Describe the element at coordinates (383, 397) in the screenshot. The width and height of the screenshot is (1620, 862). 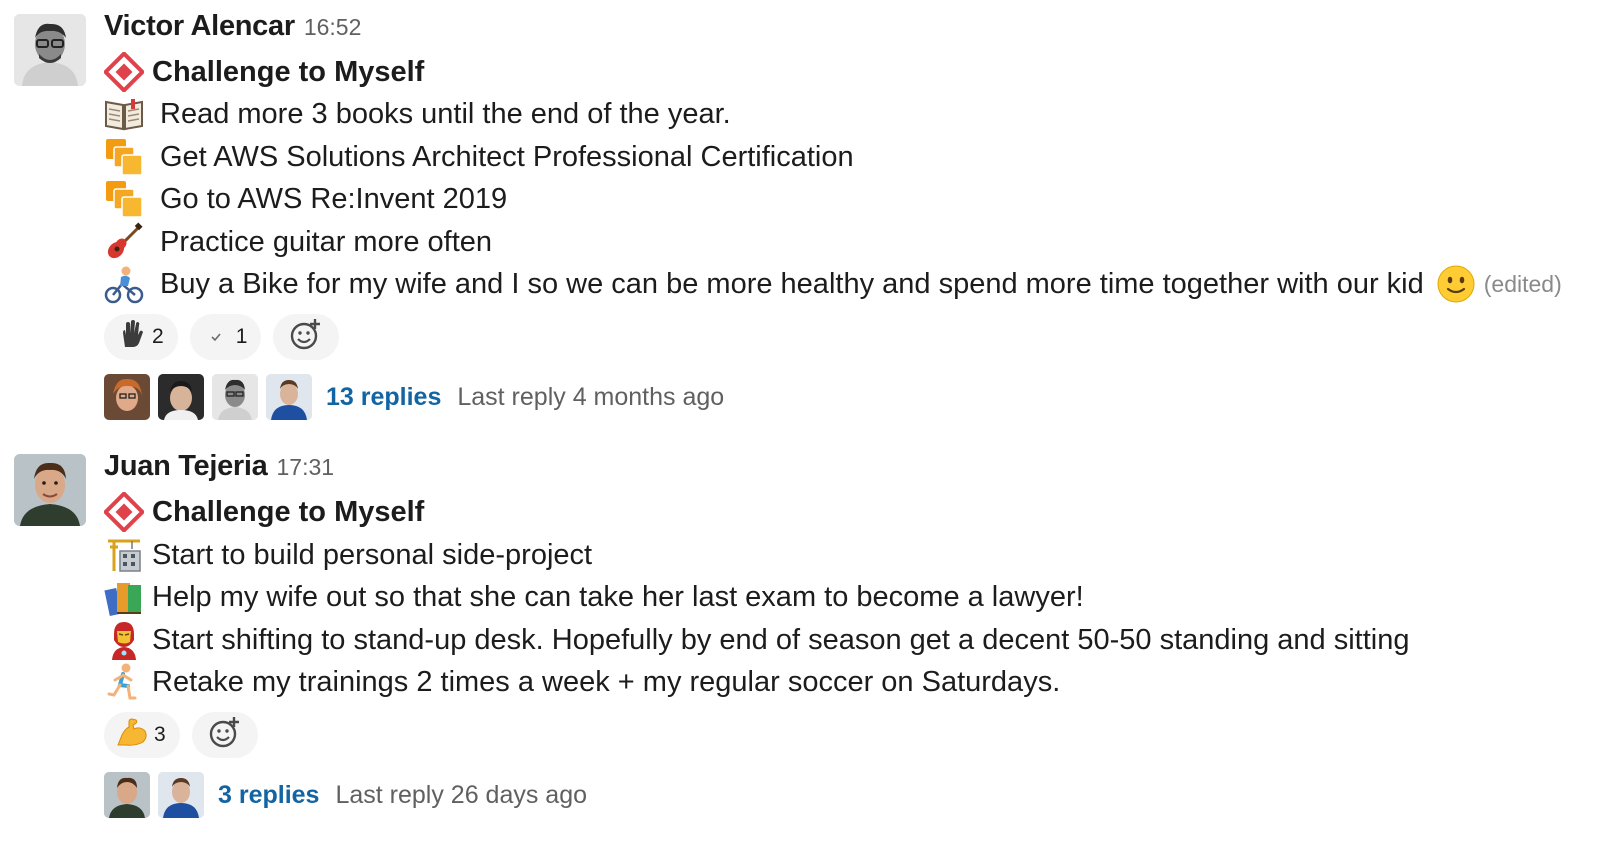
I see `replies-link: 13 replies` at that location.